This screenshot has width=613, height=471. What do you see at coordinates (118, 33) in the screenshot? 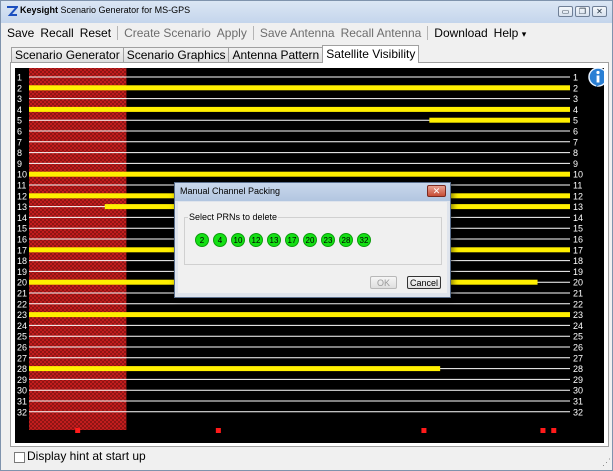
I see `menu-separator` at bounding box center [118, 33].